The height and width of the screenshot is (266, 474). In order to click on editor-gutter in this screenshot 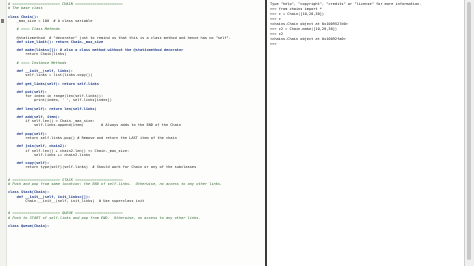, I will do `click(3, 133)`.